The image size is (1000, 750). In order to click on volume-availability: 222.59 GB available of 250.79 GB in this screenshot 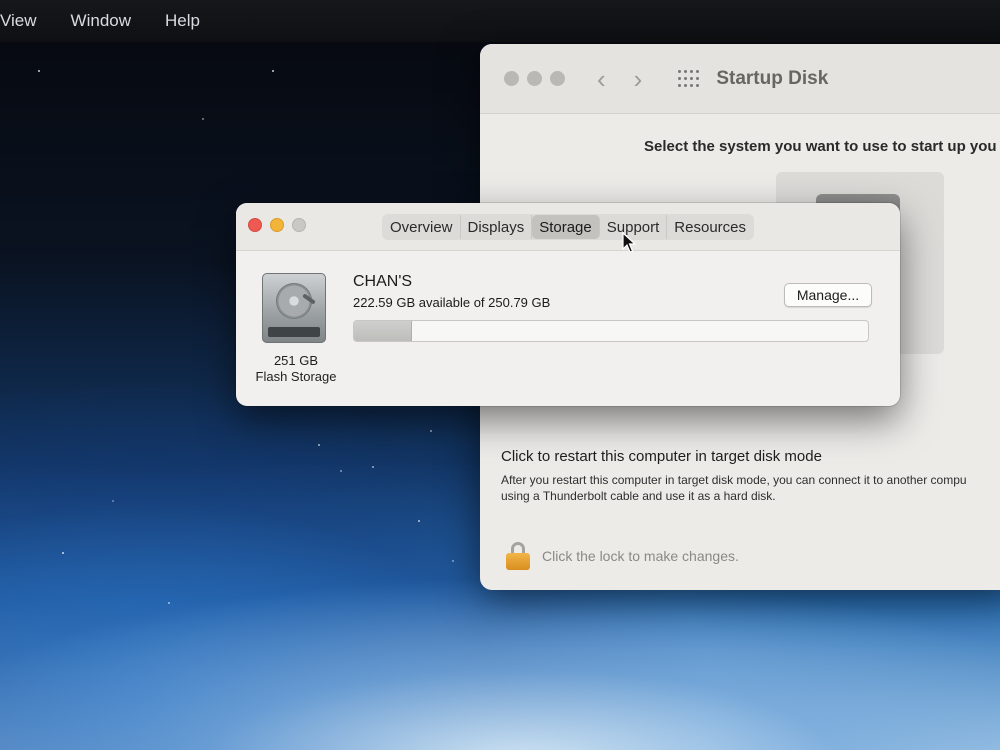, I will do `click(452, 302)`.